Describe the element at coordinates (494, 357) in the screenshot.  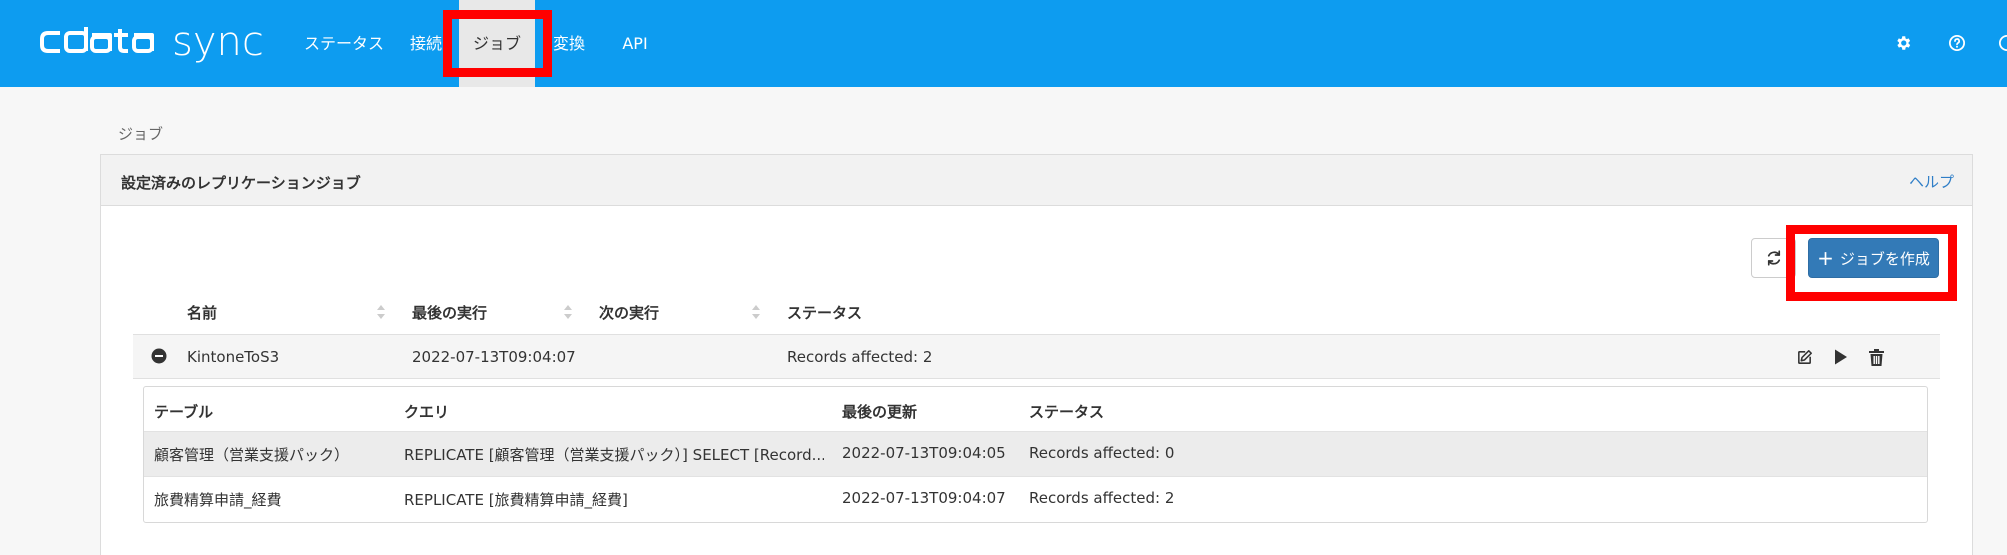
I see `job-last-run: 2022-07-13T09:04:07` at that location.